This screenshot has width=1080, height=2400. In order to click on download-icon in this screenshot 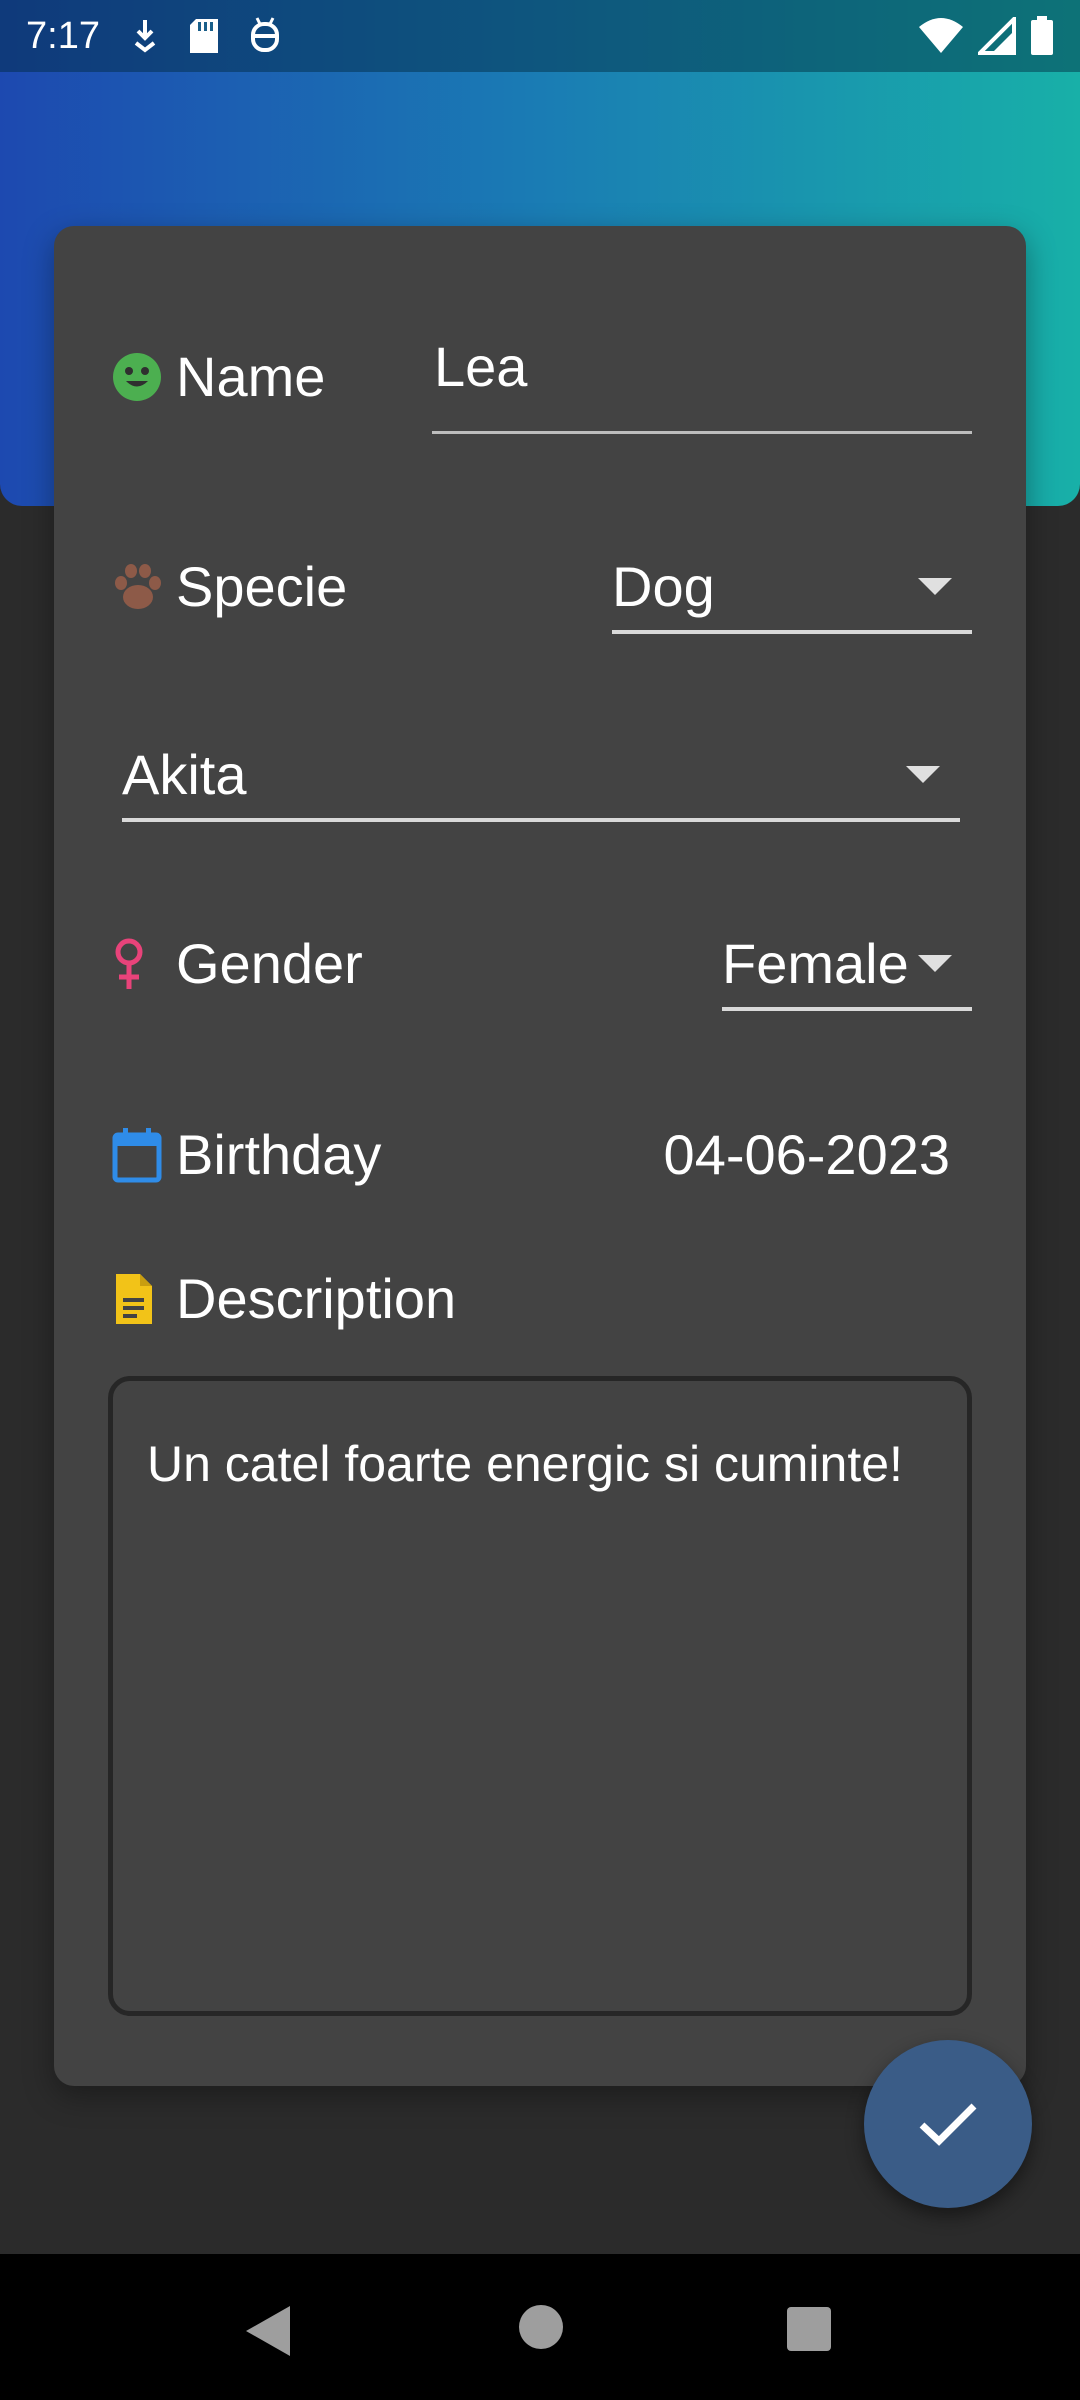, I will do `click(145, 36)`.